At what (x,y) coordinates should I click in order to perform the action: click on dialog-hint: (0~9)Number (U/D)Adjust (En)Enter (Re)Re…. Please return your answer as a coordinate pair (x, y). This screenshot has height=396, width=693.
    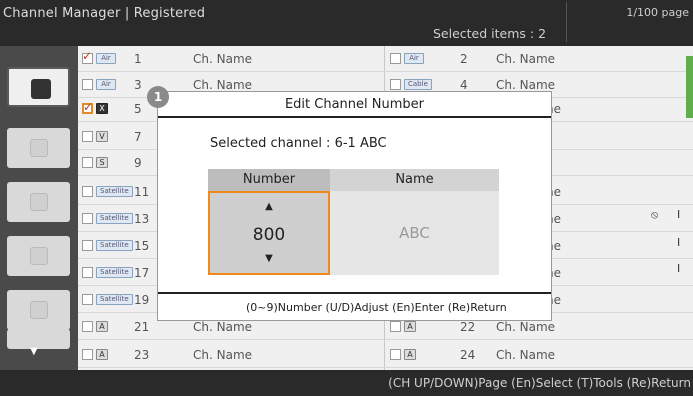
    Looking at the image, I should click on (376, 307).